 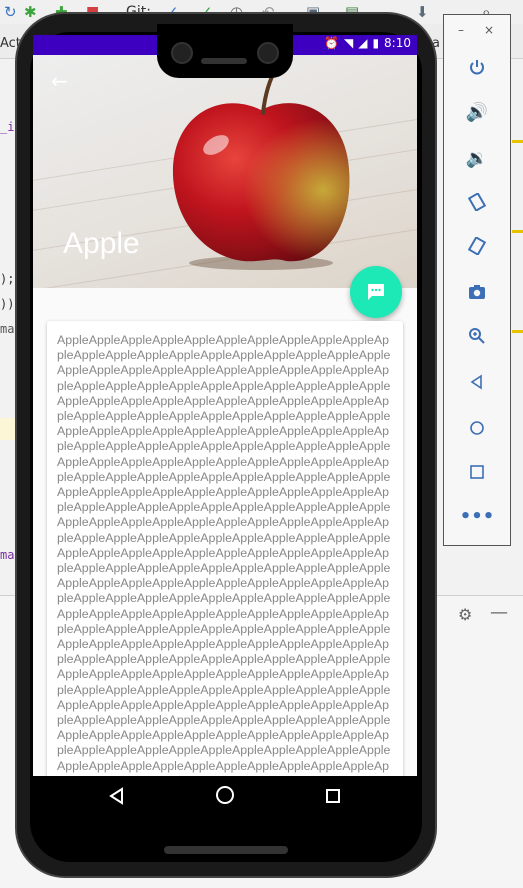 I want to click on back-arrow-icon: ←, so click(x=59, y=81).